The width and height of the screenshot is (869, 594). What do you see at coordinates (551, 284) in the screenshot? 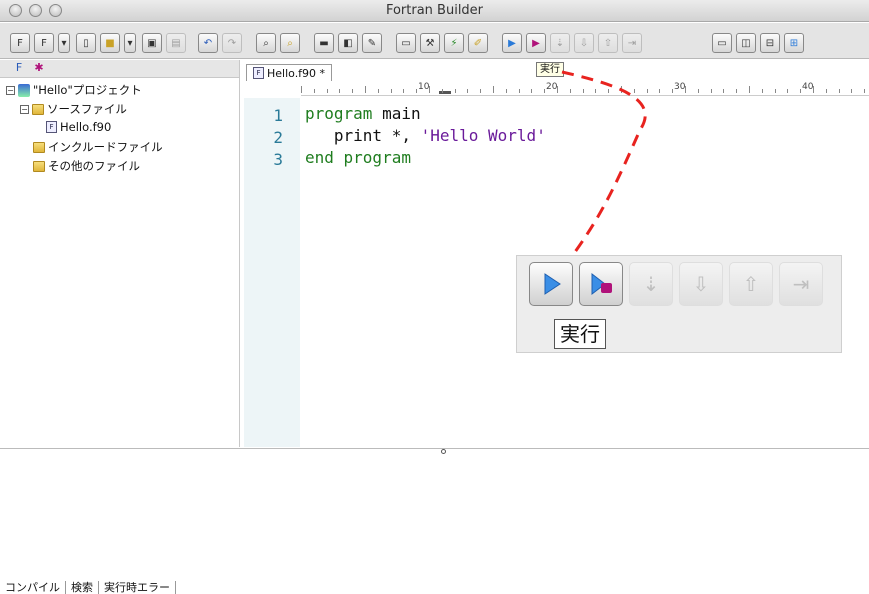
I see `run-icon` at bounding box center [551, 284].